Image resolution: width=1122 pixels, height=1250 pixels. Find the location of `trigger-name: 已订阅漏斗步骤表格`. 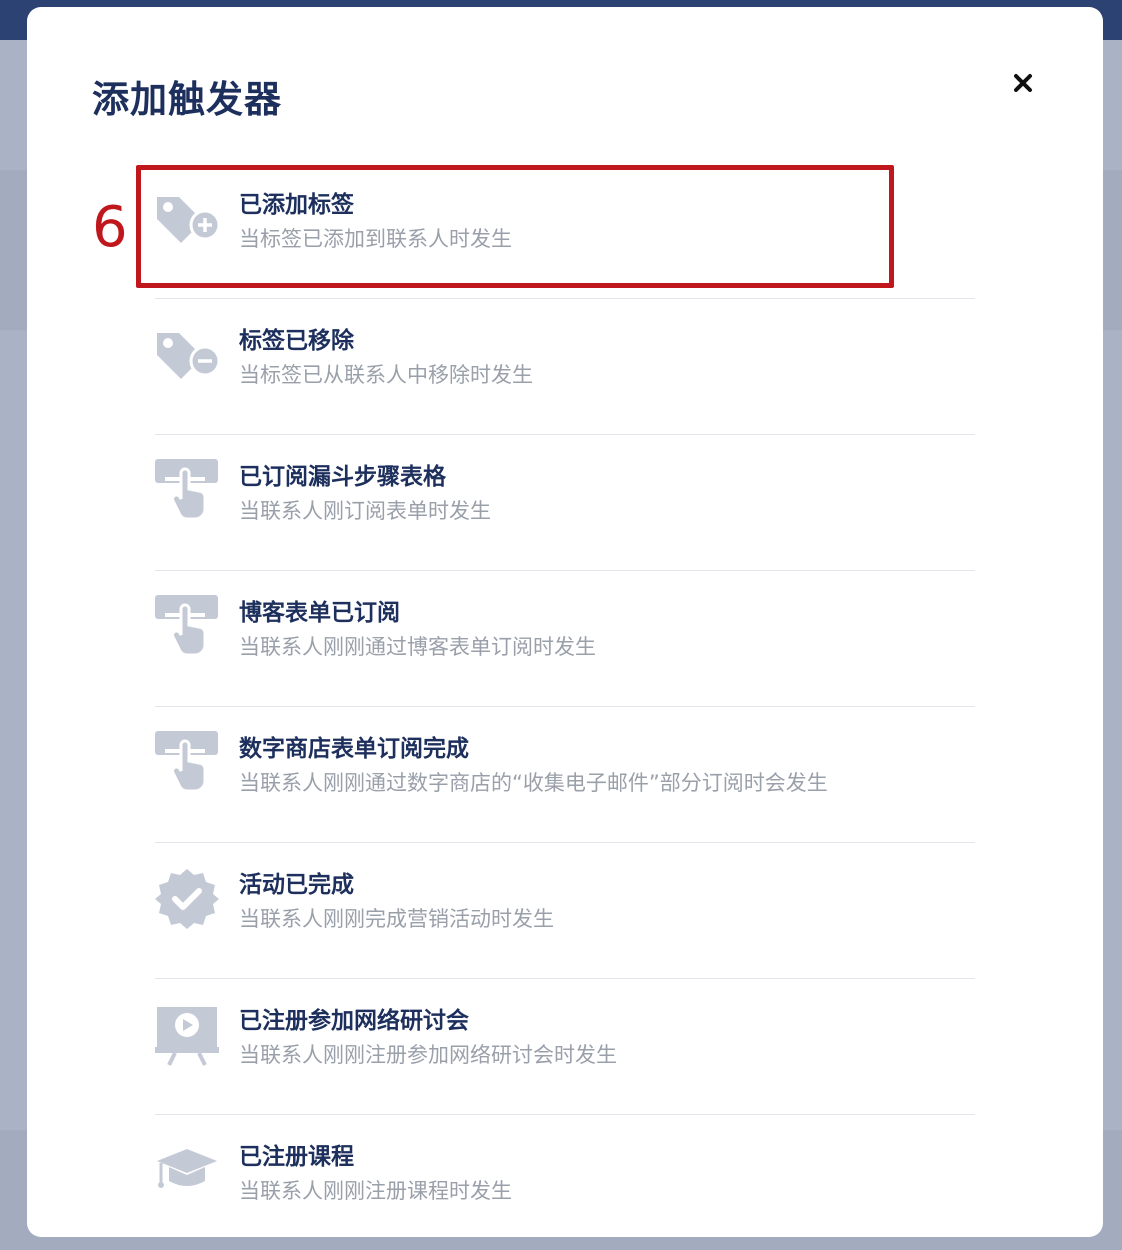

trigger-name: 已订阅漏斗步骤表格 is located at coordinates (342, 477).